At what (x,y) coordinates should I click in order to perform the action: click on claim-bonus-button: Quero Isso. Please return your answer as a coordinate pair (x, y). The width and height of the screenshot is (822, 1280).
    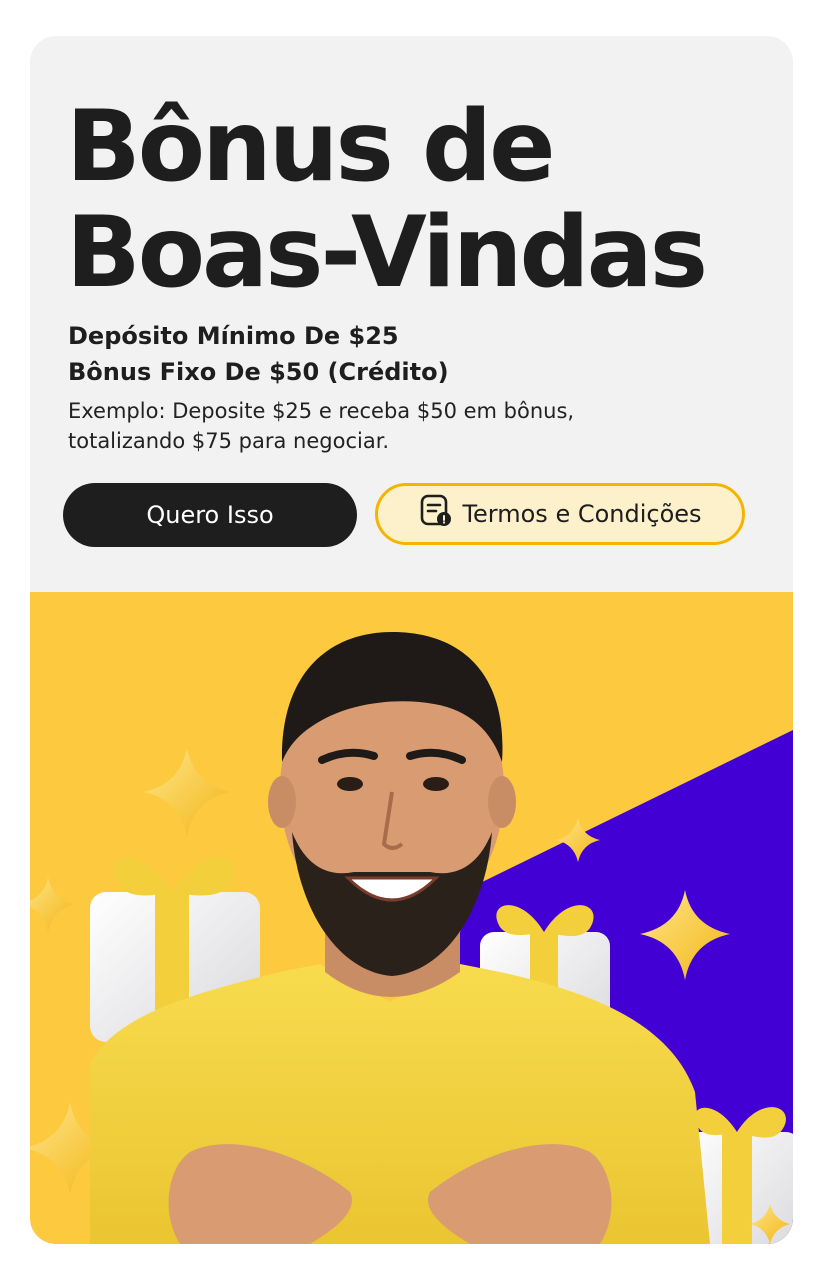
    Looking at the image, I should click on (210, 515).